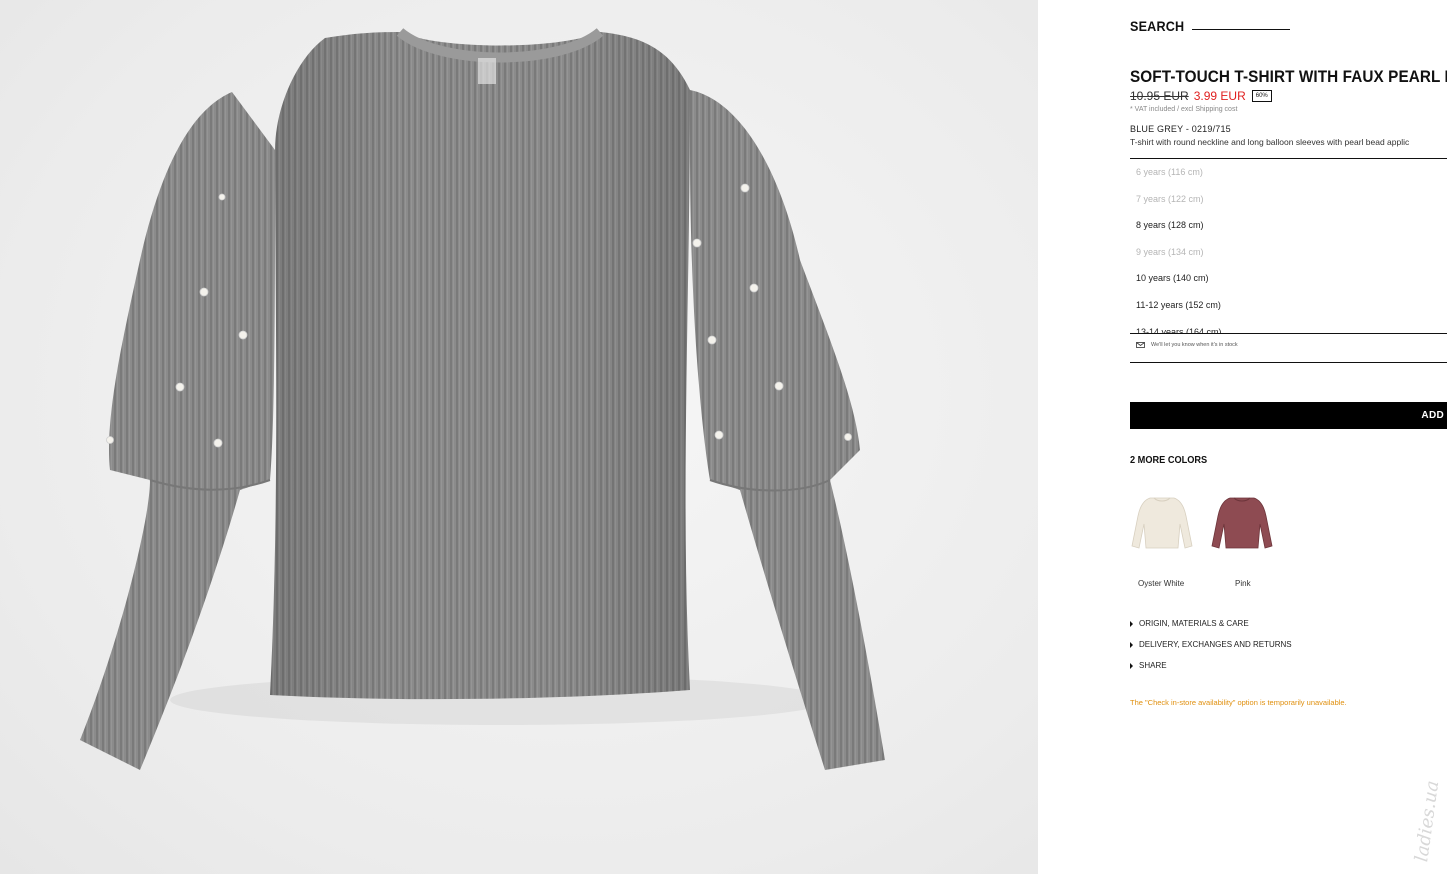  What do you see at coordinates (1288, 415) in the screenshot?
I see `add-button: ADD` at bounding box center [1288, 415].